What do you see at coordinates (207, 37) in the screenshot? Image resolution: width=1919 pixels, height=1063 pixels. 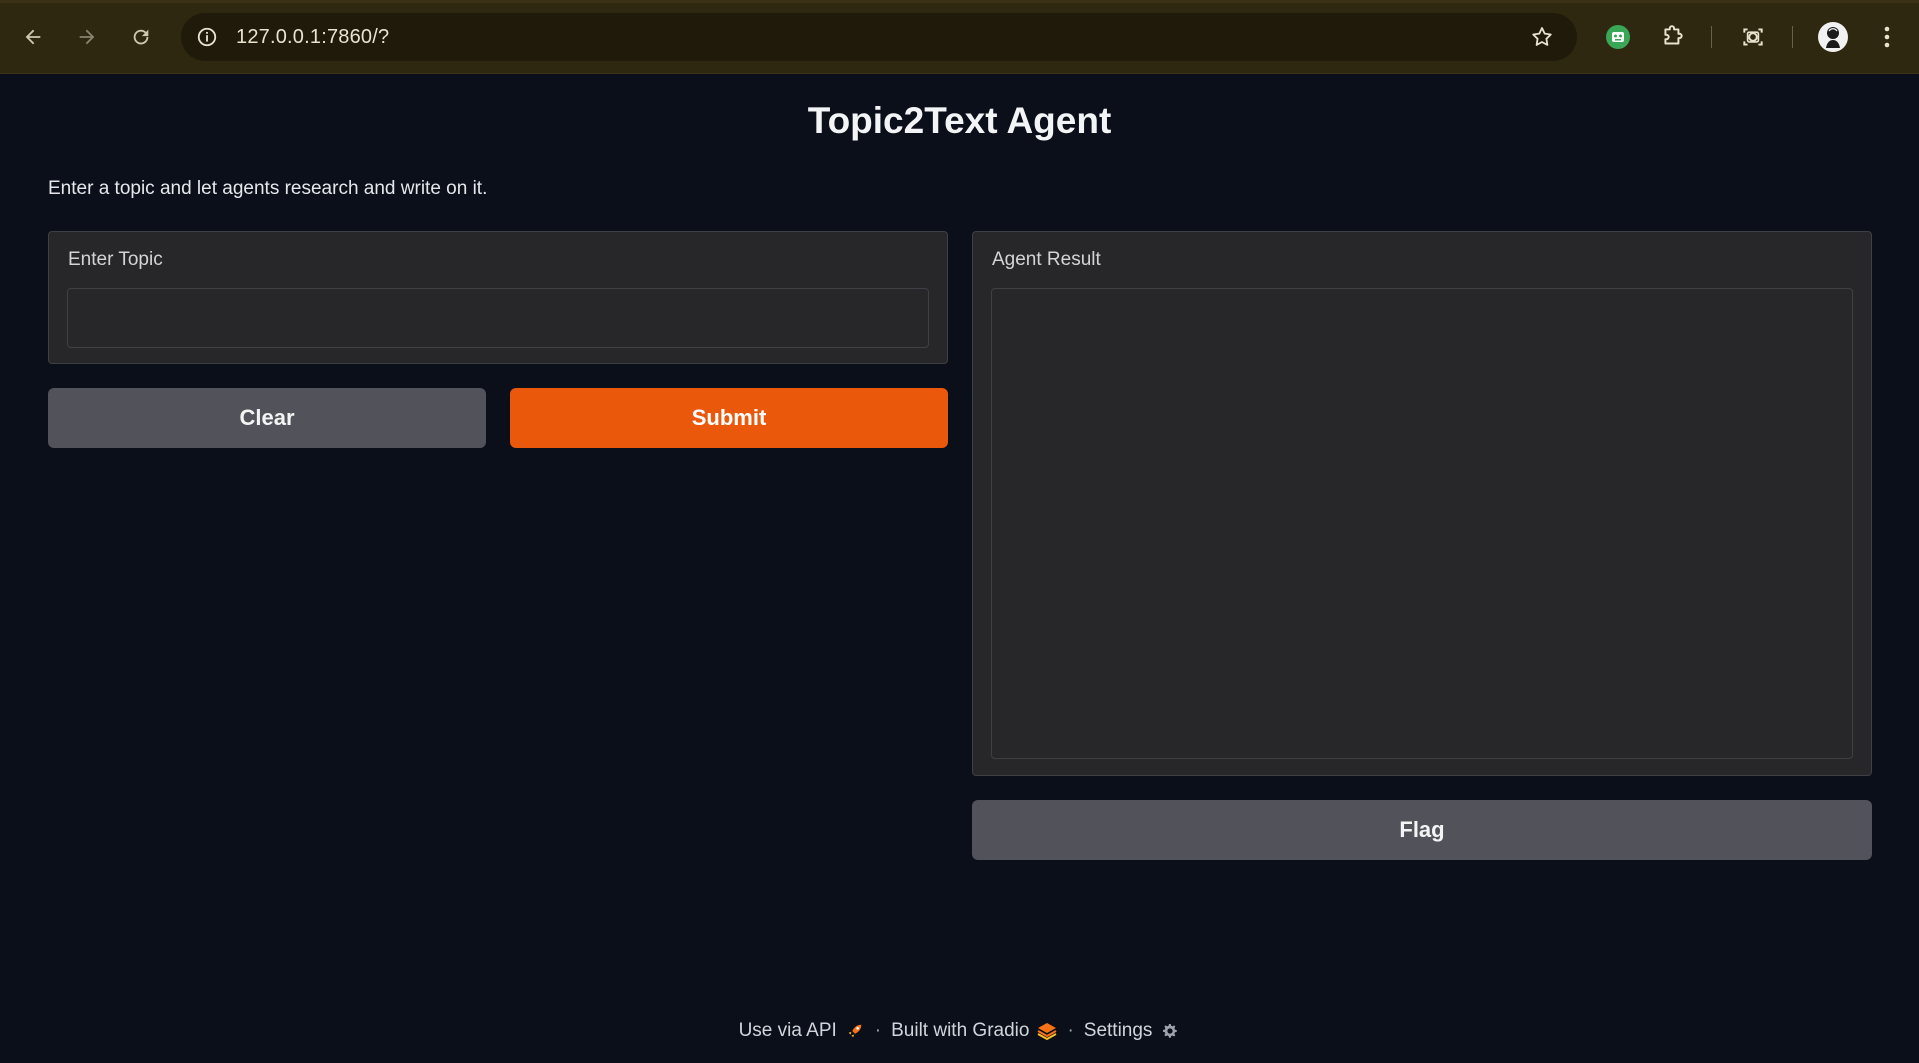 I see `site-info-icon` at bounding box center [207, 37].